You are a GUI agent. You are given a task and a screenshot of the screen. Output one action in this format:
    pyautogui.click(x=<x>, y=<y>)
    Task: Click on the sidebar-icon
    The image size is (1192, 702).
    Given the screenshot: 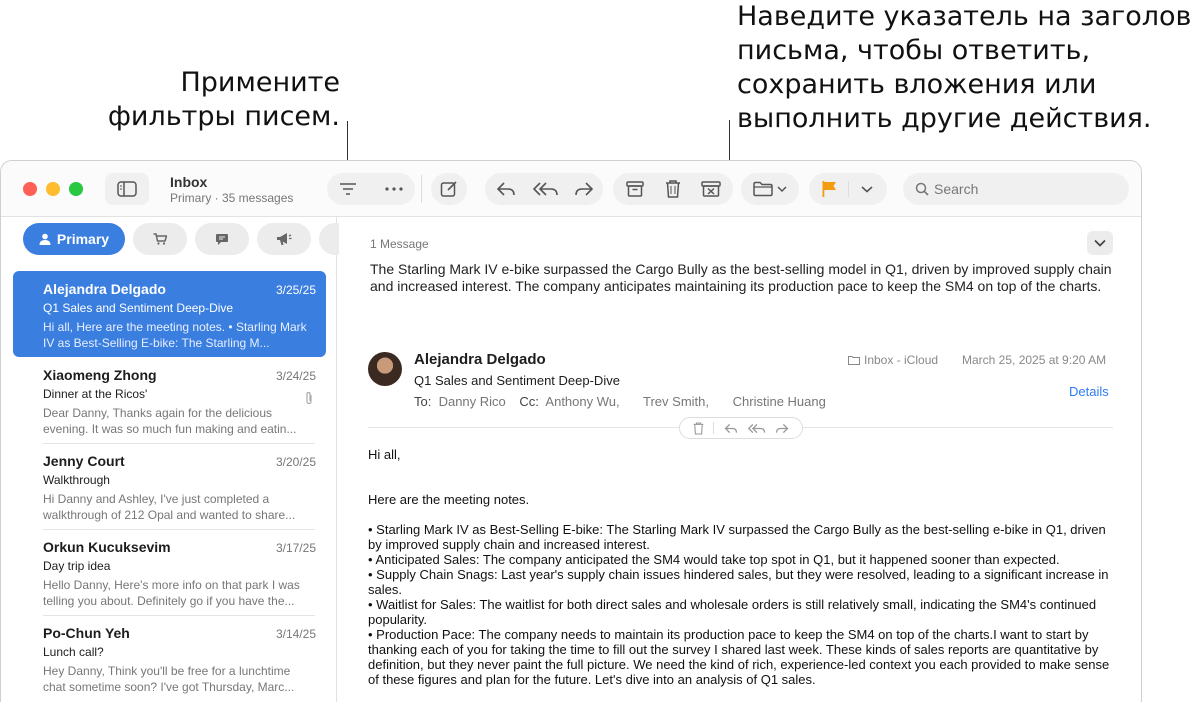 What is the action you would take?
    pyautogui.click(x=127, y=189)
    